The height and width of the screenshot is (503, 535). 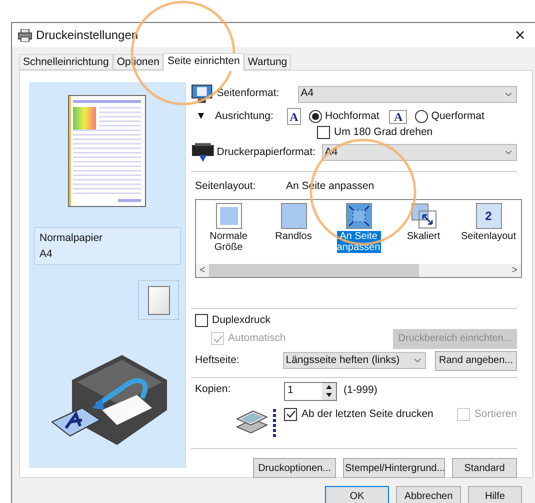 I want to click on orientation-label: Ausrichtung:, so click(x=244, y=116).